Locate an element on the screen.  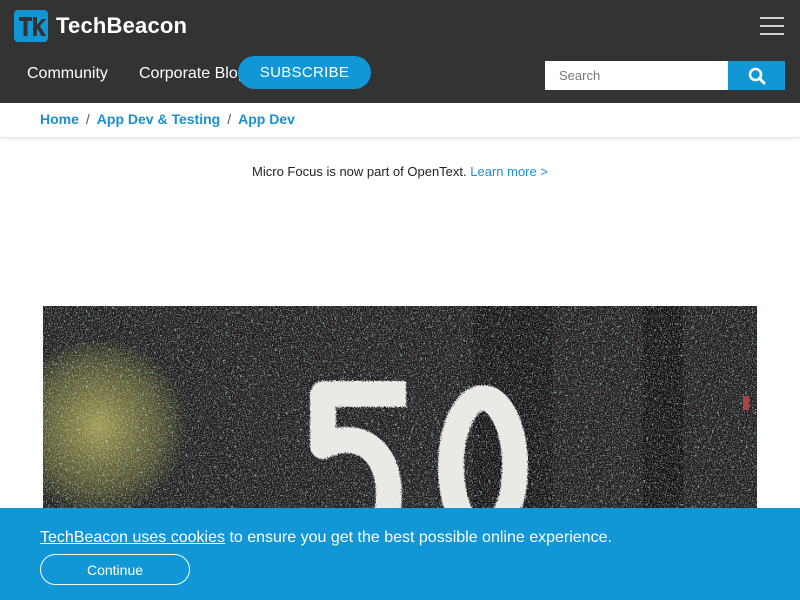
logo-text: TechBeacon is located at coordinates (122, 25).